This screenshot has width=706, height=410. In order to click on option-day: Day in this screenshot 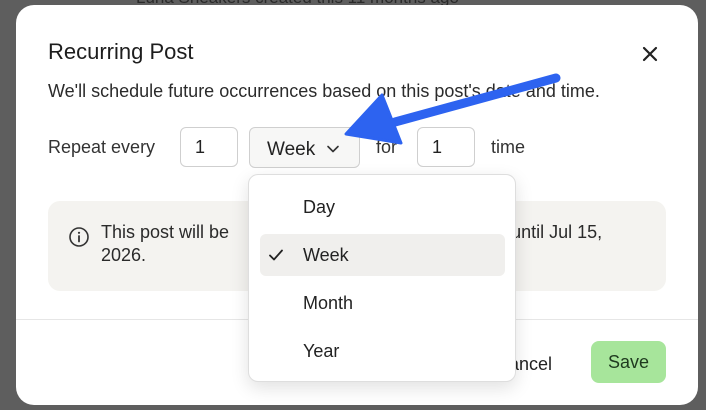, I will do `click(382, 207)`.